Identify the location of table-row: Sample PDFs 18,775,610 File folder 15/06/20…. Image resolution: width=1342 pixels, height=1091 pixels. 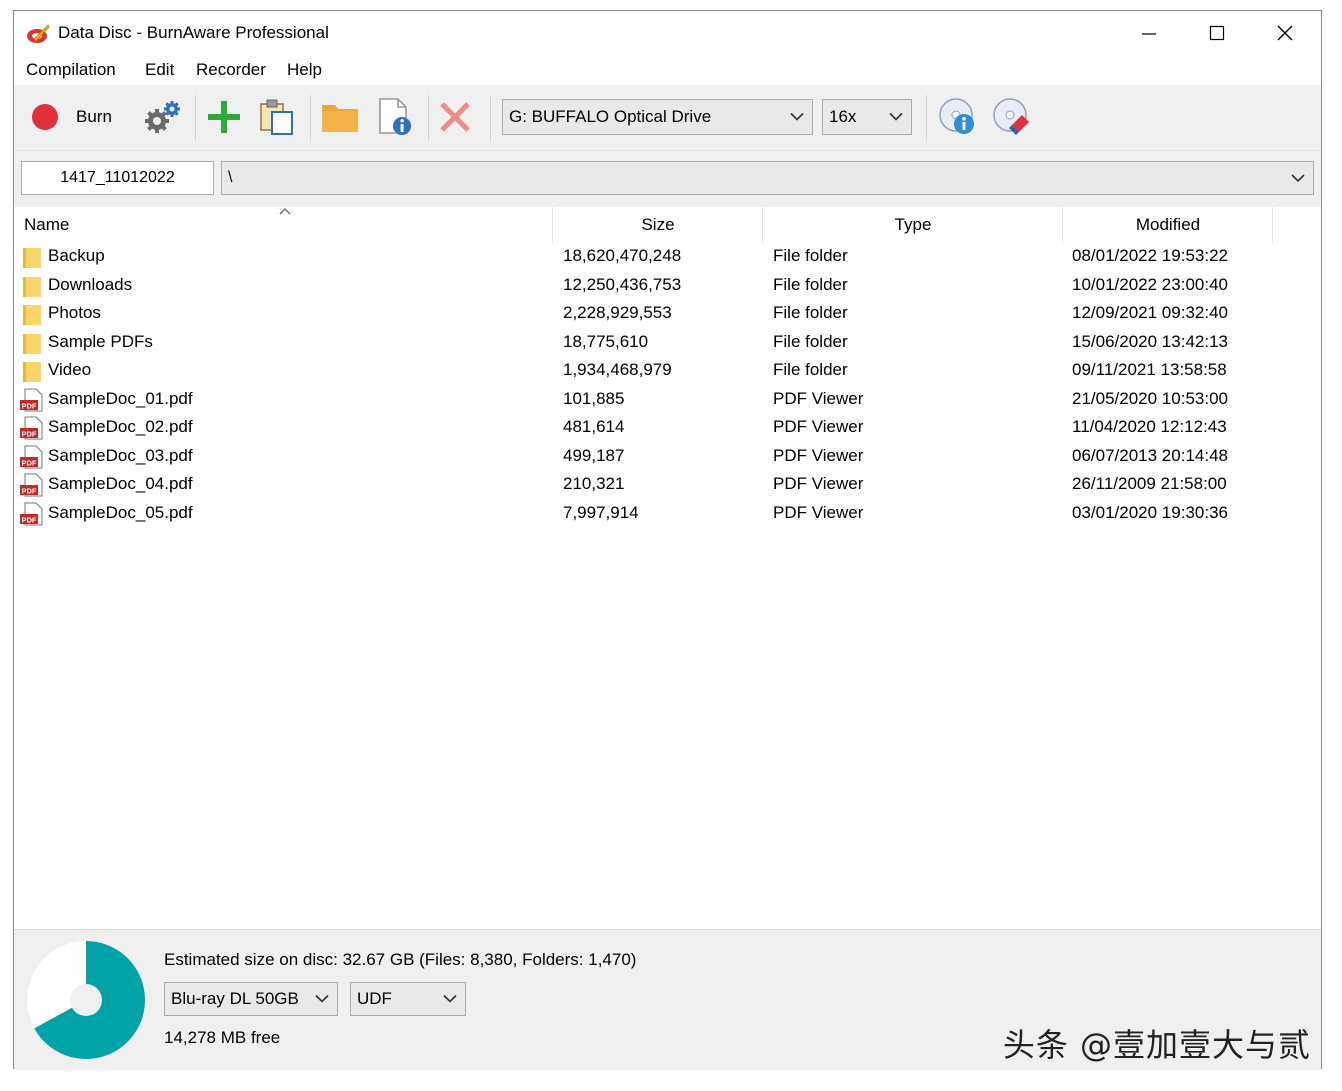
(667, 343).